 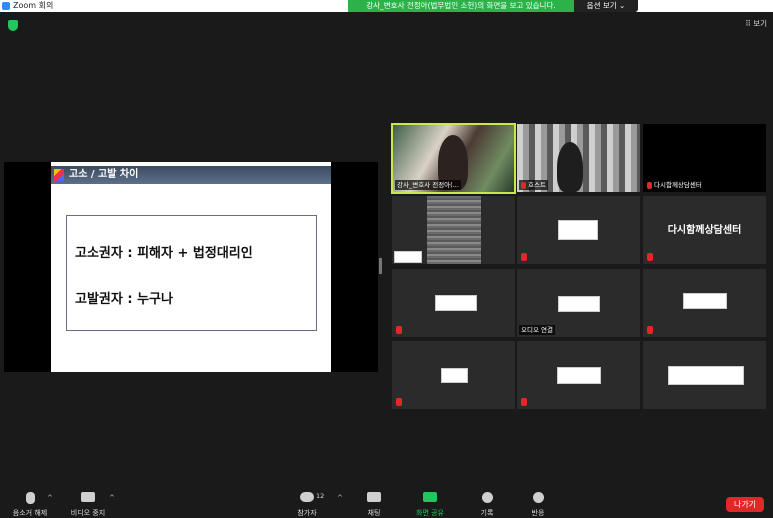 I want to click on view-options-button: 옵션 보기 ⌄, so click(x=606, y=6).